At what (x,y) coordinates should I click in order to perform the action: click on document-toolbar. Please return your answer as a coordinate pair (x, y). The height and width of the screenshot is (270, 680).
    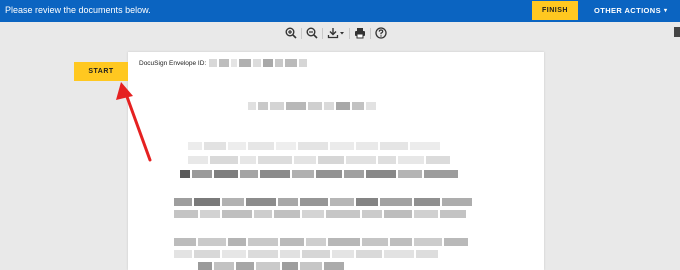
    Looking at the image, I should click on (336, 33).